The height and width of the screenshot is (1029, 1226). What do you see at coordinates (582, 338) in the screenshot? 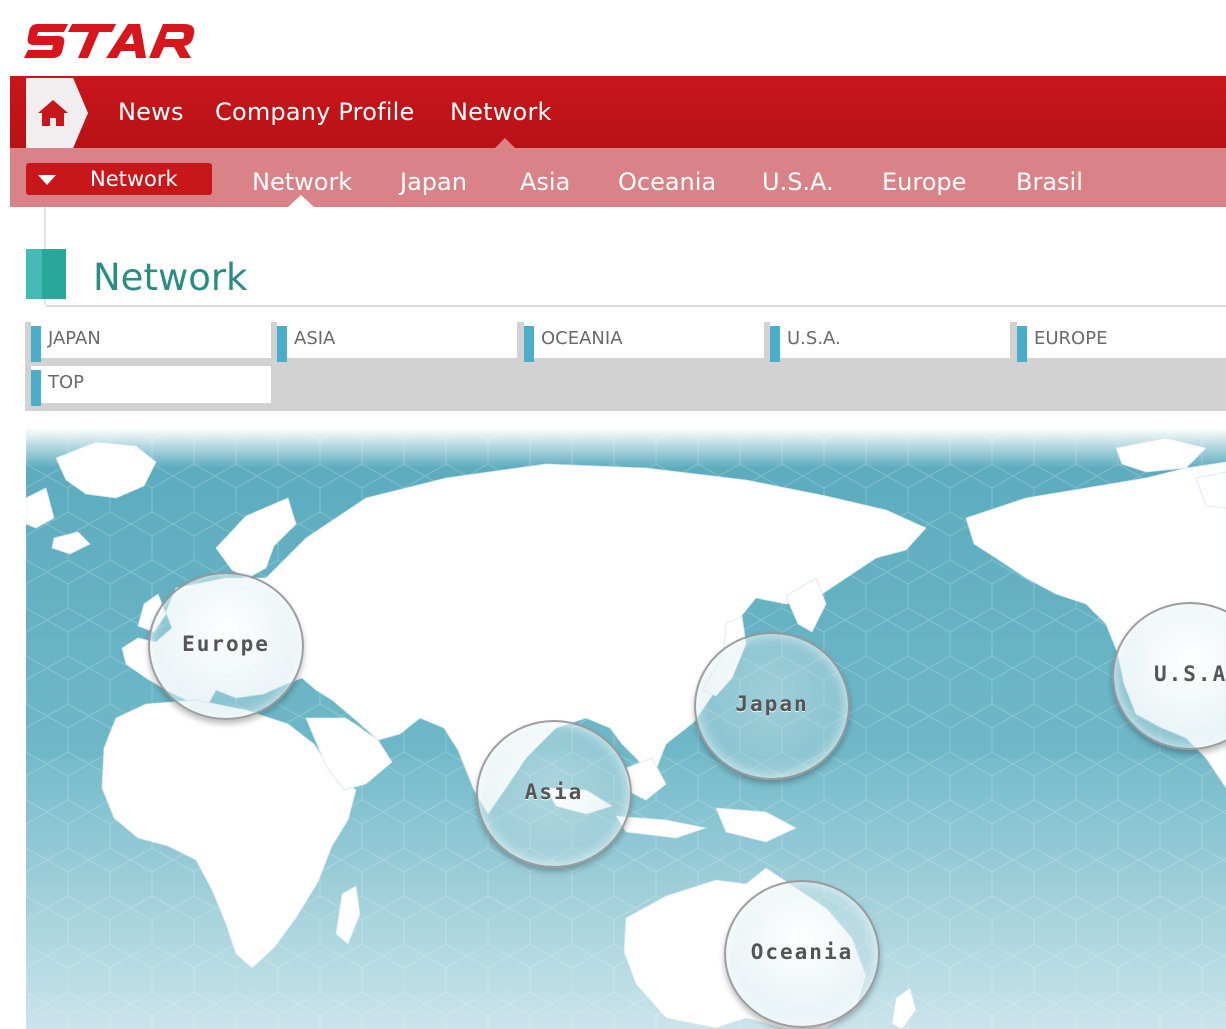
I see `region-label: OCEANIA` at bounding box center [582, 338].